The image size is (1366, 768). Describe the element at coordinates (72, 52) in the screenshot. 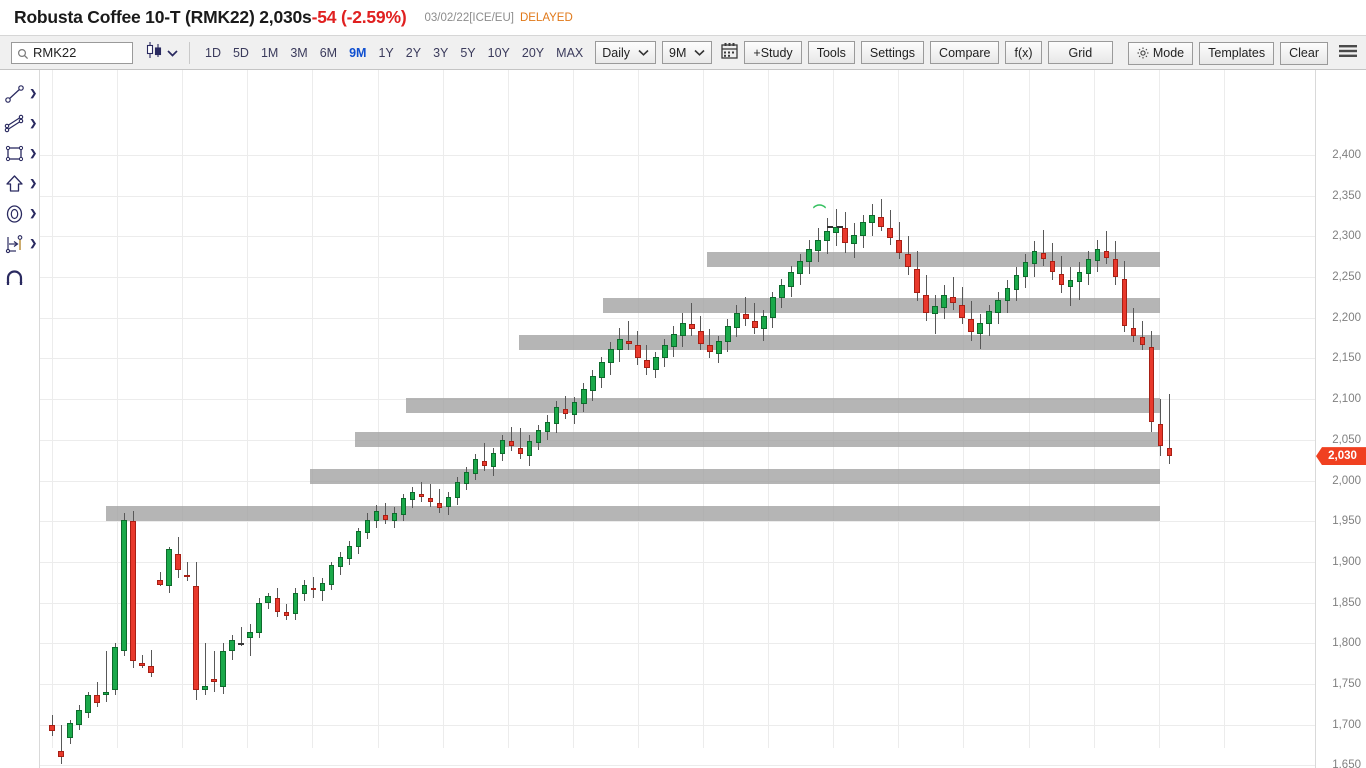

I see `symbol-search` at that location.